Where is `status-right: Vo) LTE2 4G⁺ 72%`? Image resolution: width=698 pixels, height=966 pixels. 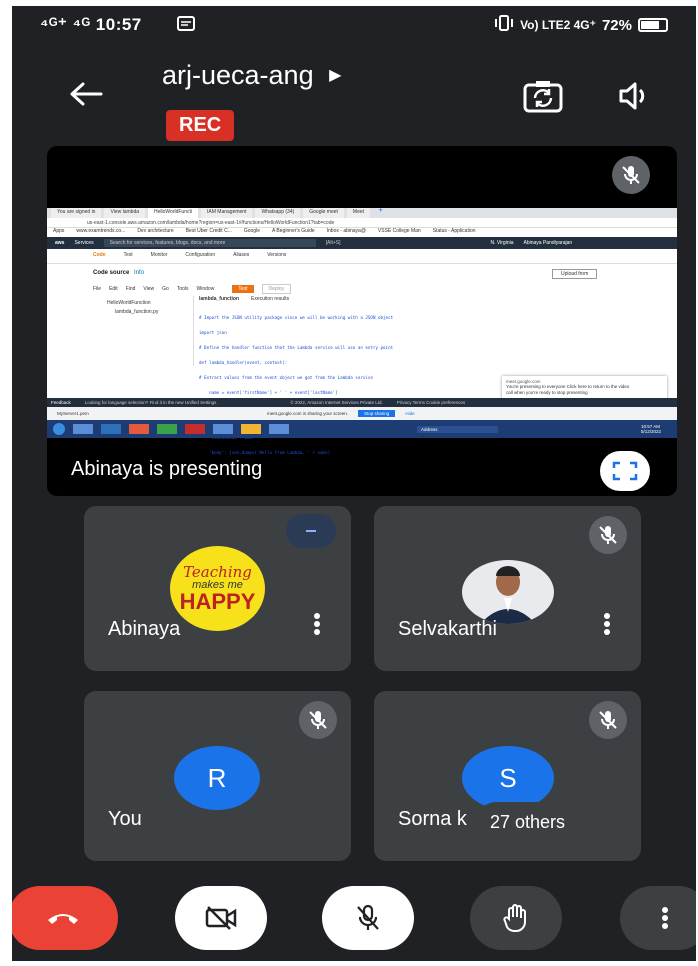
status-right: Vo) LTE2 4G⁺ 72% is located at coordinates (581, 25).